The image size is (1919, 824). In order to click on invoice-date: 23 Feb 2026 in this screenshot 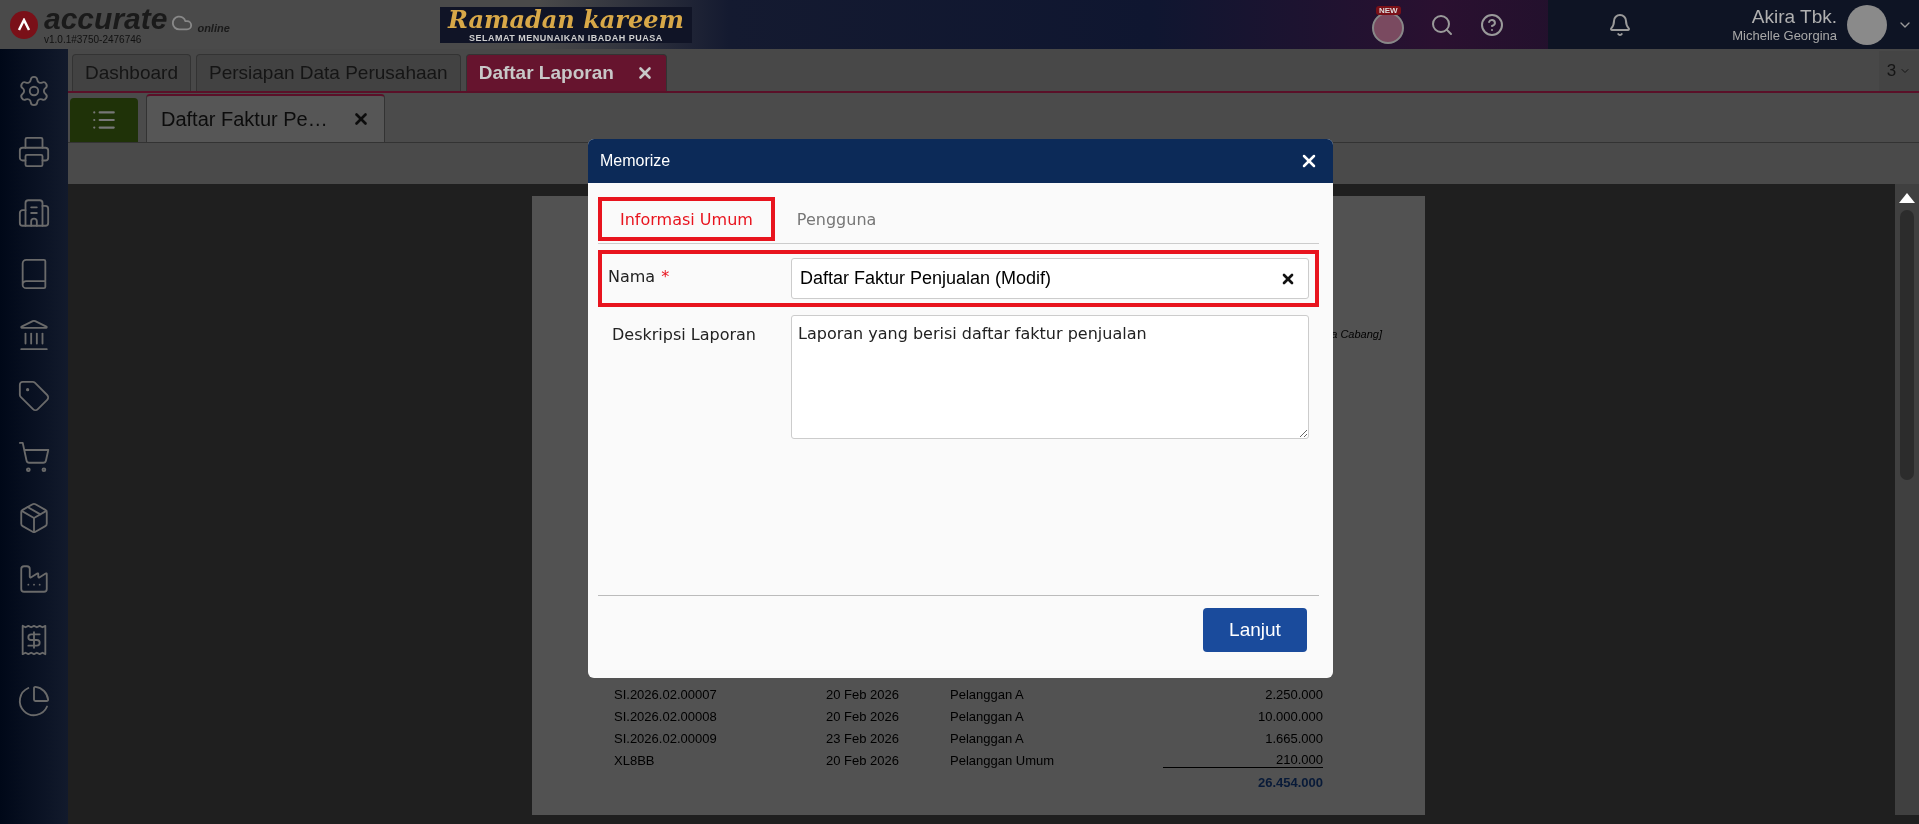, I will do `click(863, 738)`.